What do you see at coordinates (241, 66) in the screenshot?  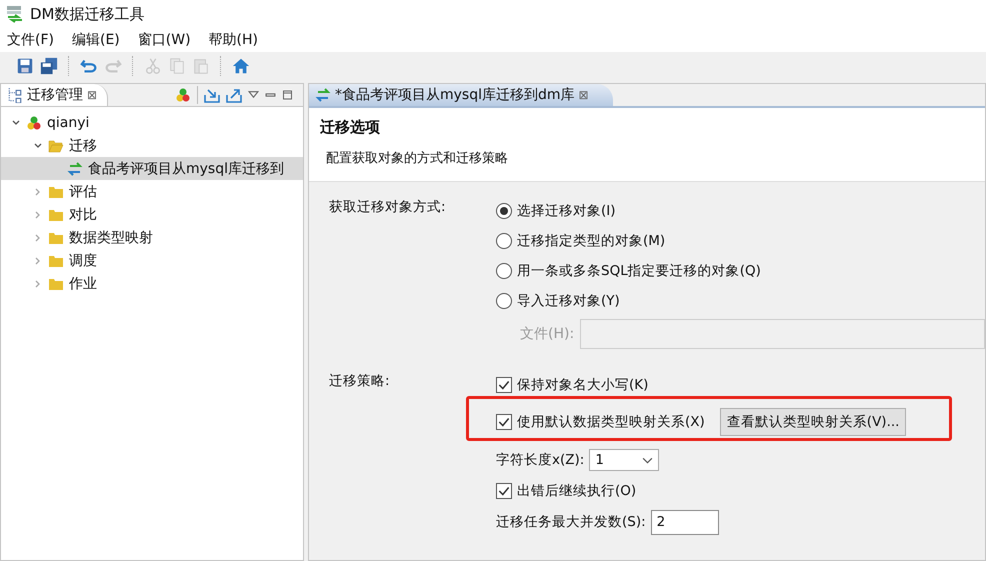 I see `home-icon` at bounding box center [241, 66].